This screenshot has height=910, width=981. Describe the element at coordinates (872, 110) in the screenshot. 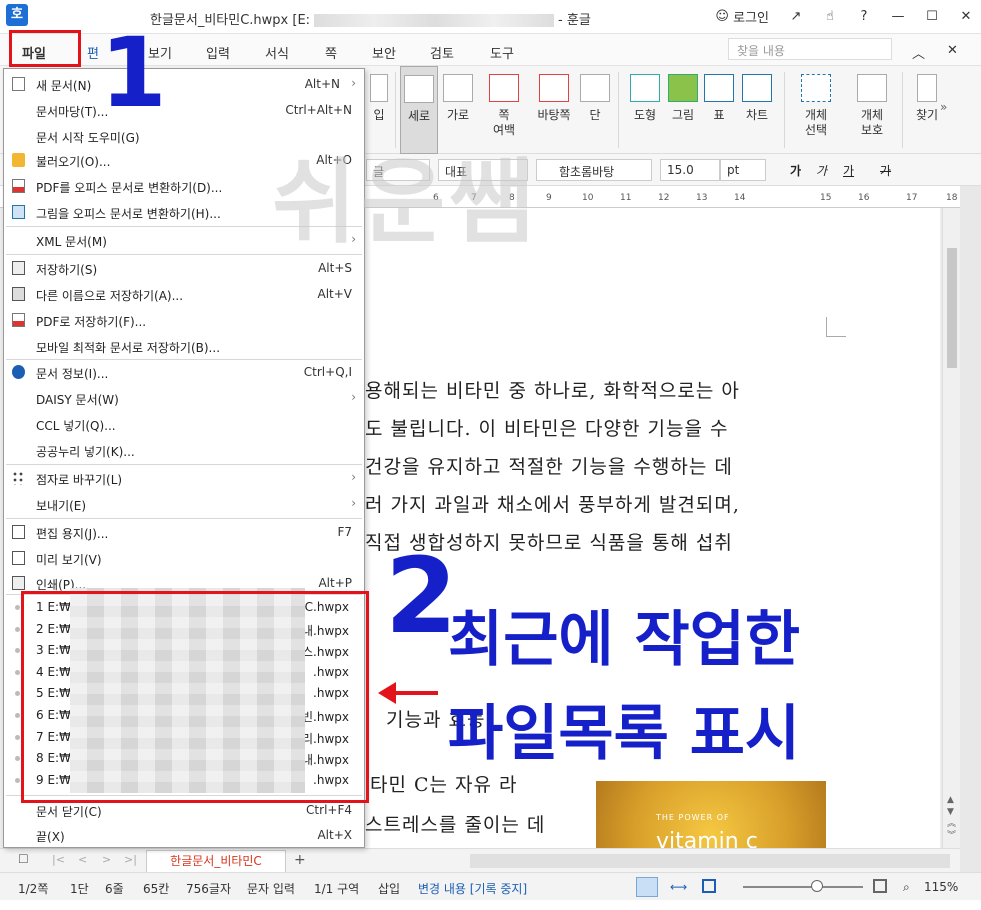

I see `ribbon-object-protect: 개체 보호` at that location.